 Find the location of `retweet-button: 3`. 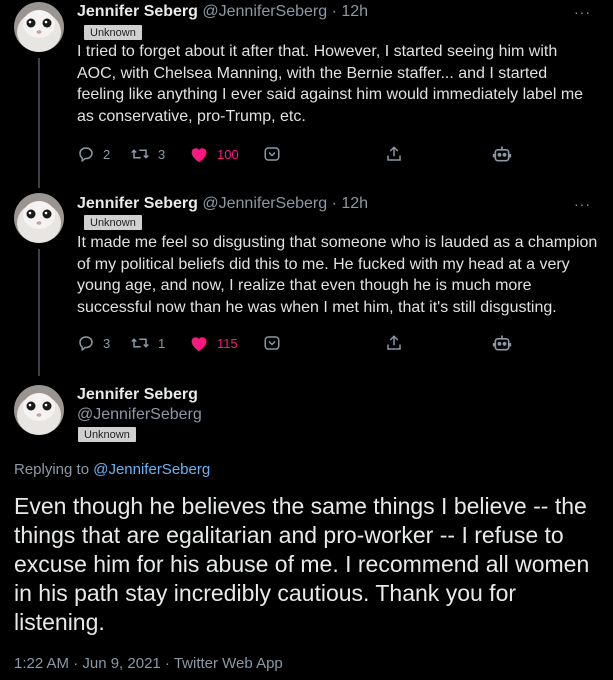

retweet-button: 3 is located at coordinates (147, 154).